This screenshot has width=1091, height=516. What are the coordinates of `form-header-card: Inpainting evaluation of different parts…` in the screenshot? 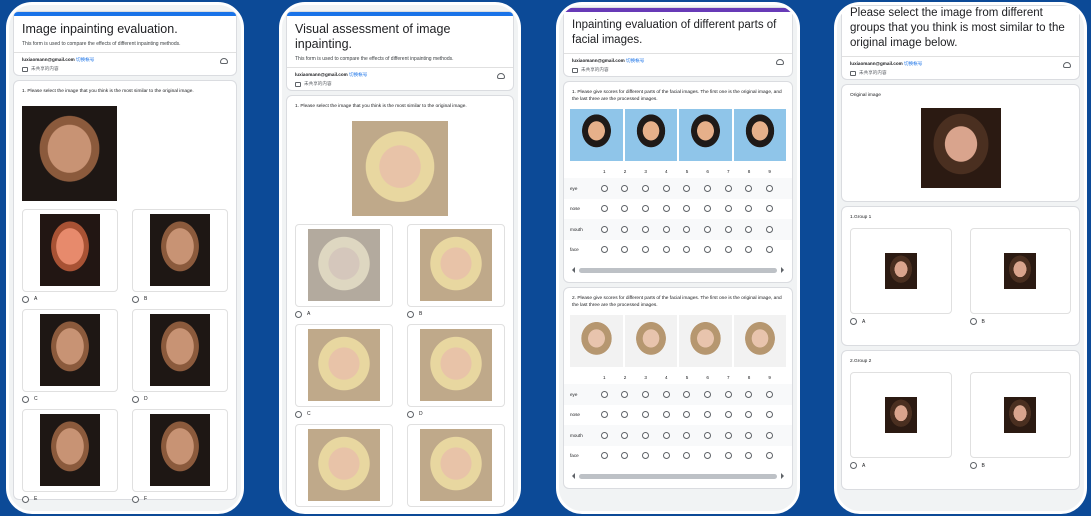 It's located at (678, 42).